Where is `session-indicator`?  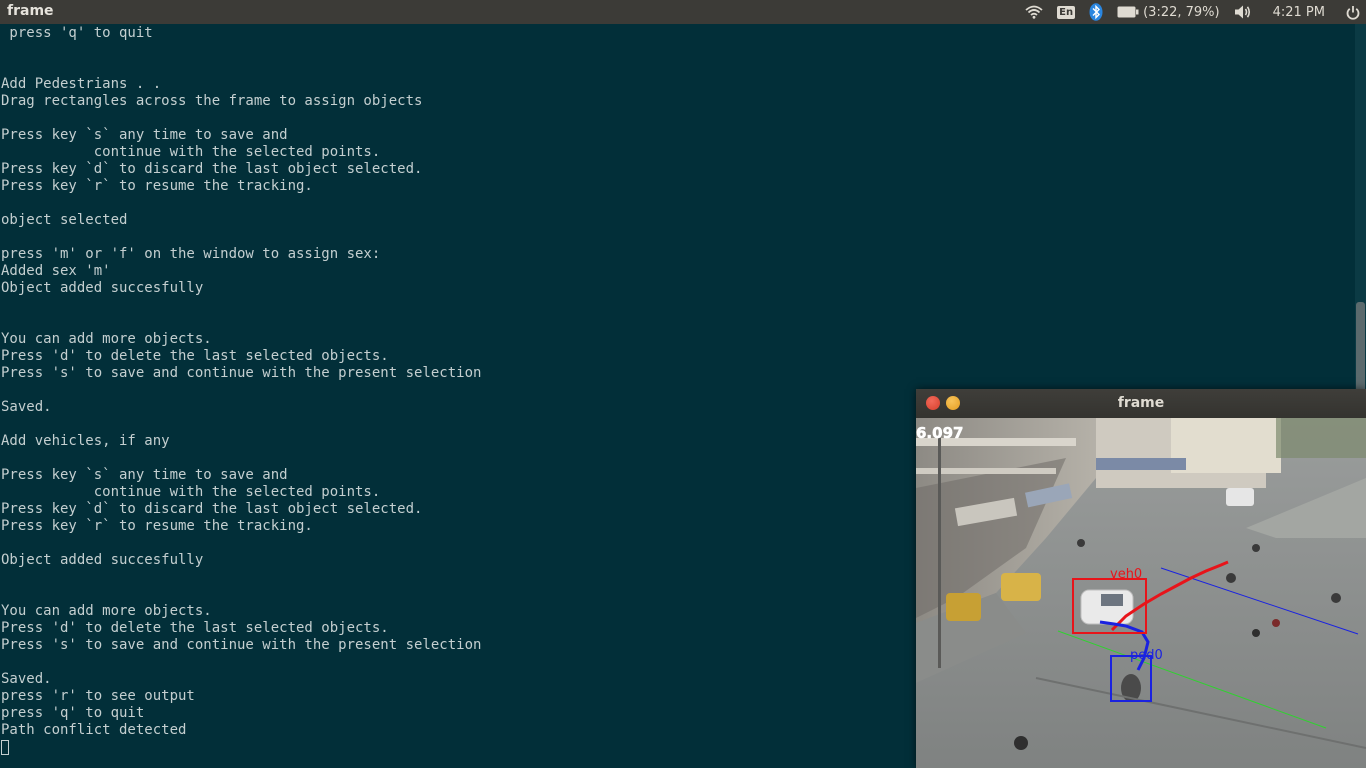
session-indicator is located at coordinates (1352, 12).